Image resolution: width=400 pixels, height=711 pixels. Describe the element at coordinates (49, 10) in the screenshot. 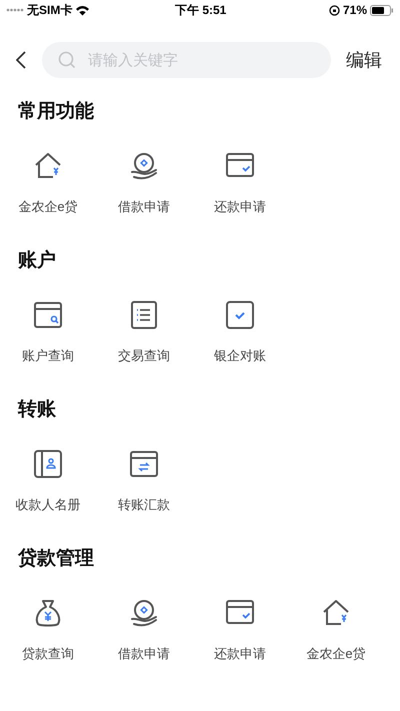

I see `carrier-text: 无SIM卡` at that location.